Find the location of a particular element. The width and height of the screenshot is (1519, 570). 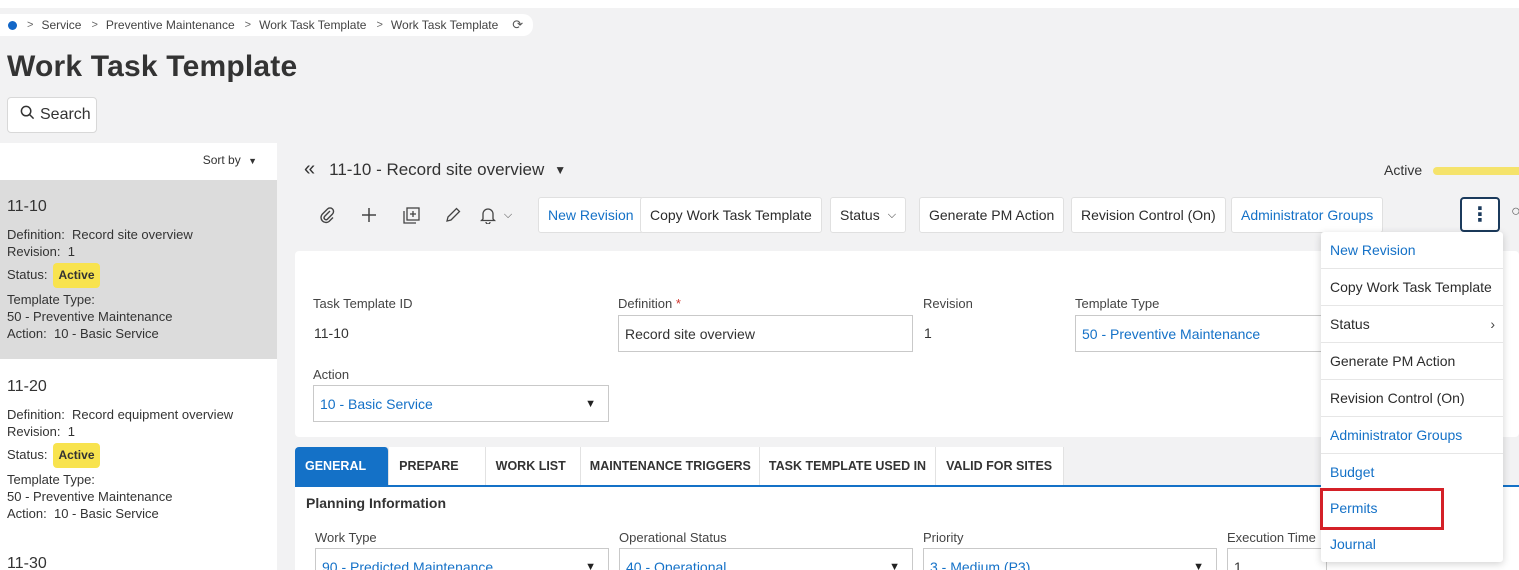

toolbar-icons: ⌵ is located at coordinates (412, 215).